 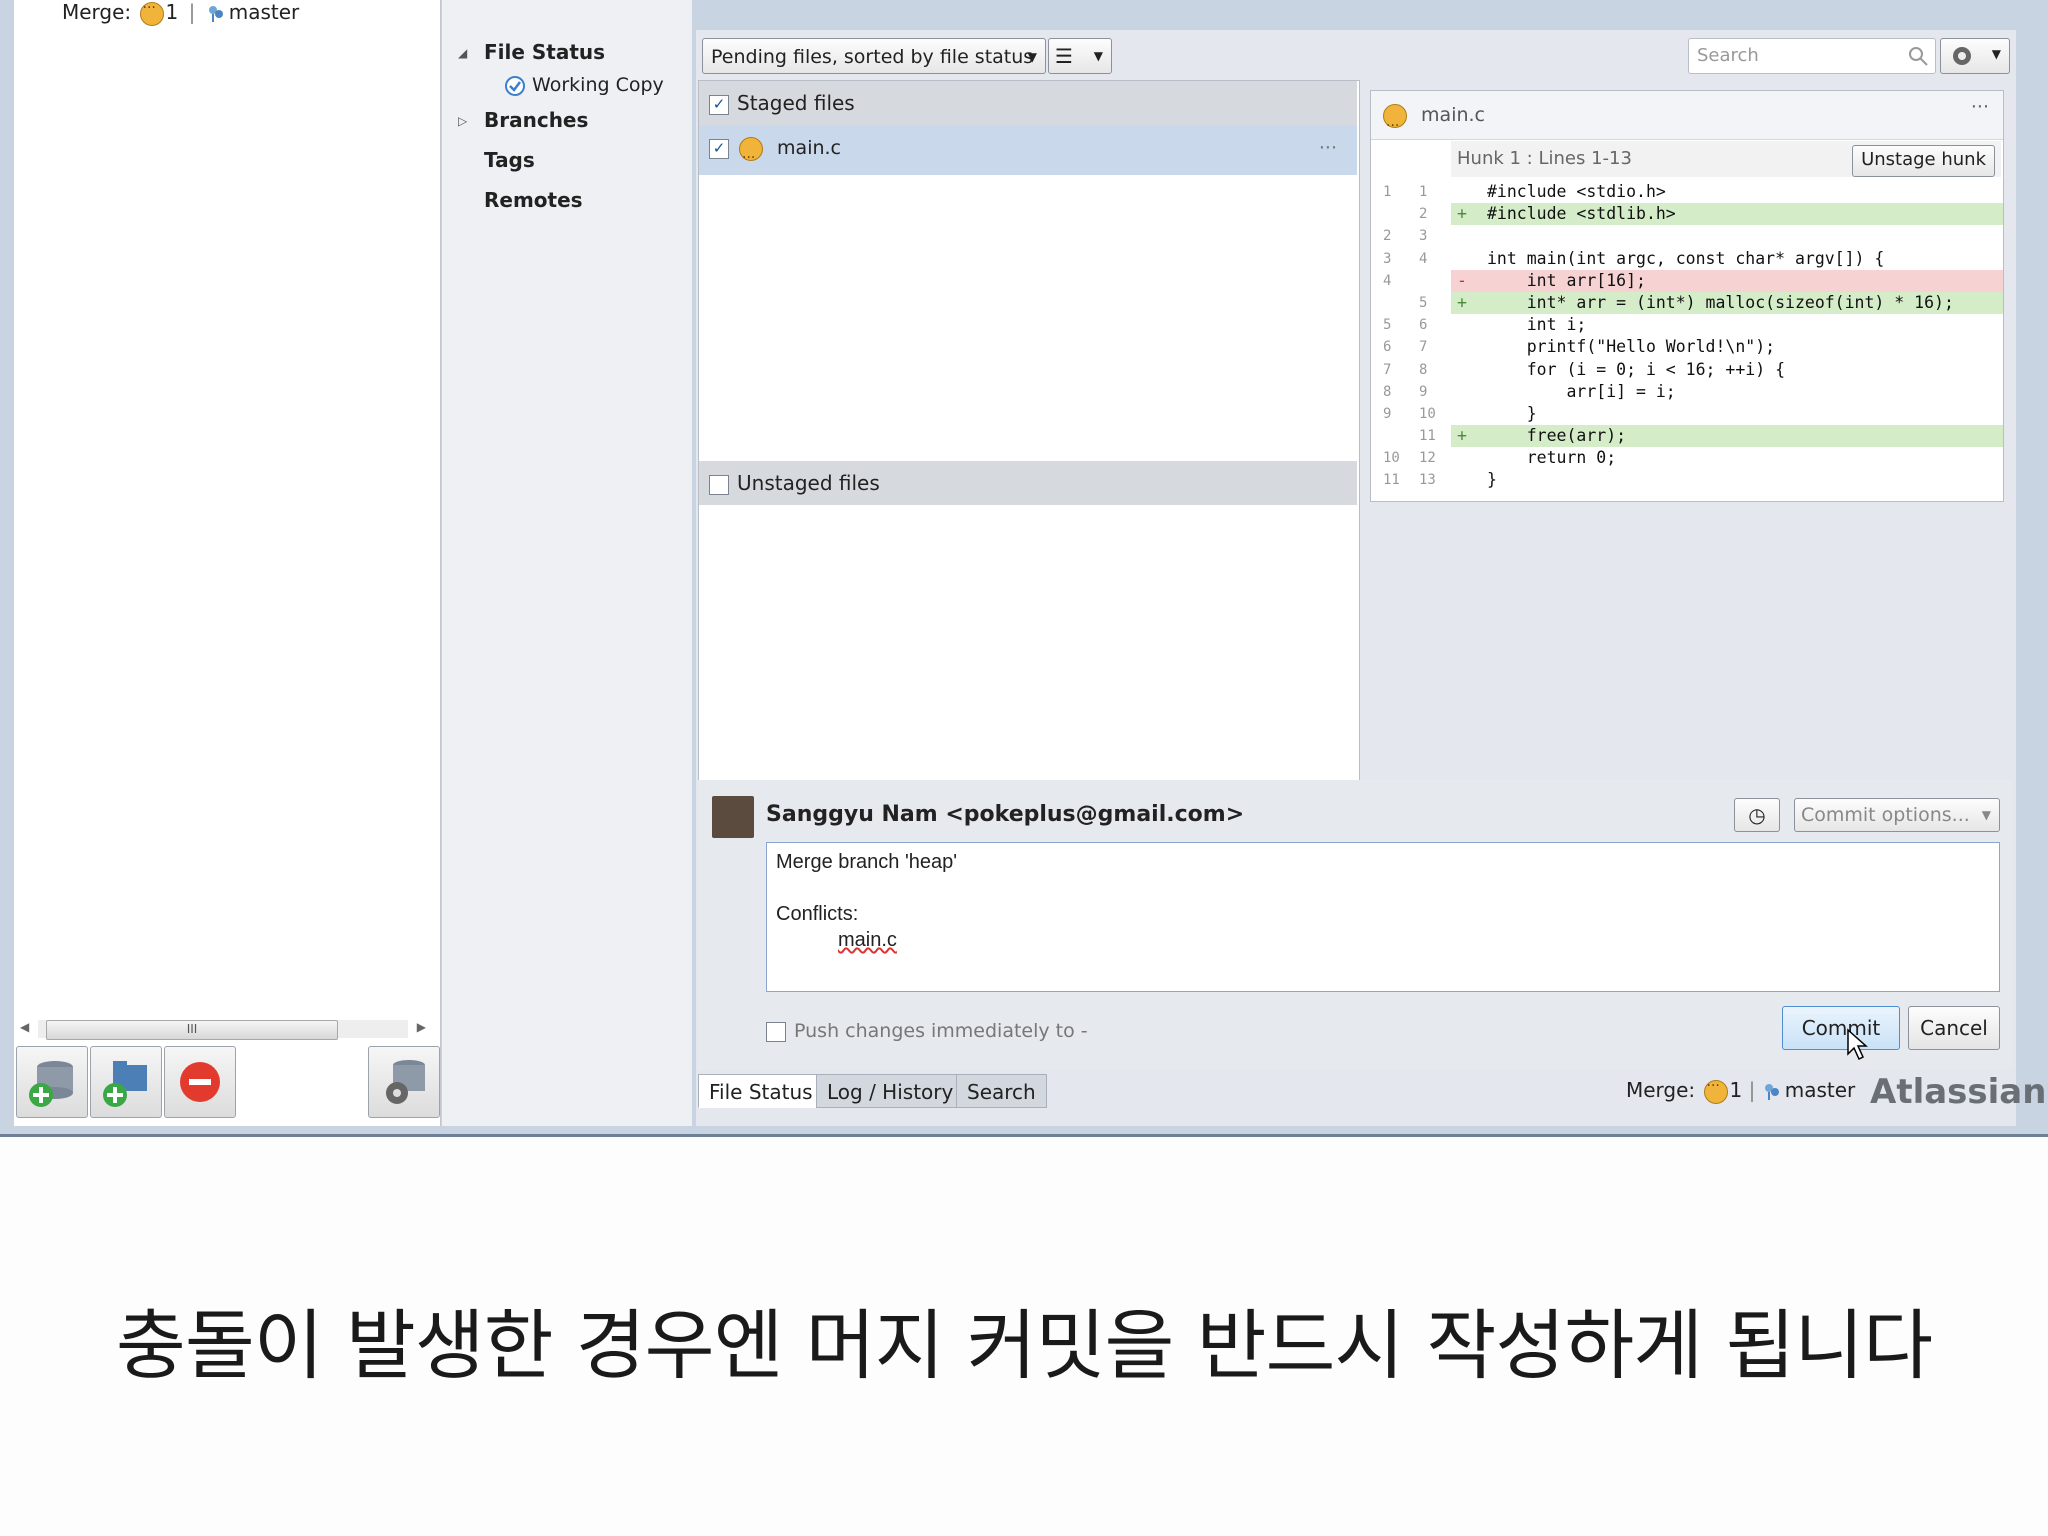 I want to click on tab-file-status: File Status, so click(x=761, y=1091).